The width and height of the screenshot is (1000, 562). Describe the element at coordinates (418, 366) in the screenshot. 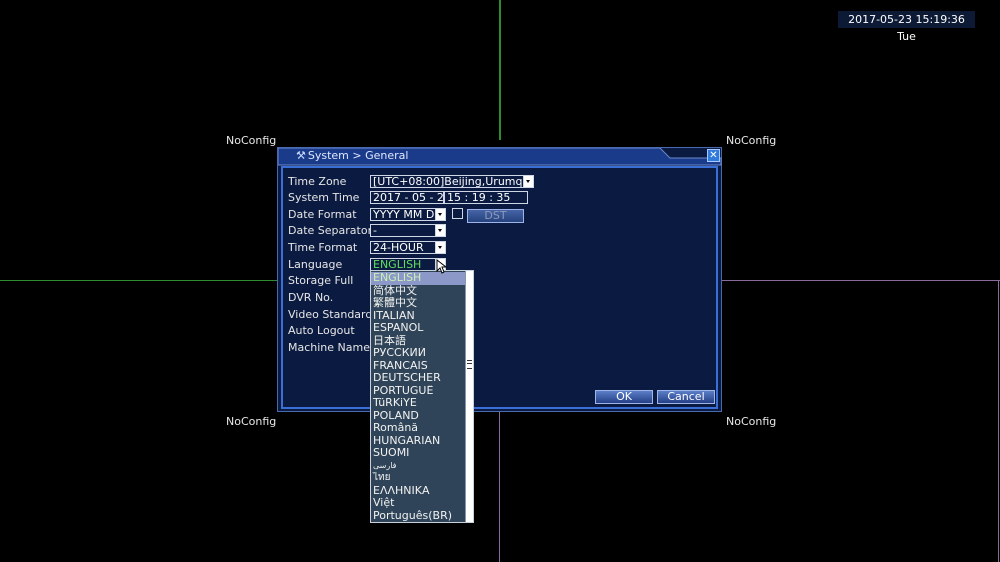

I see `language-option: FRANCAIS` at that location.